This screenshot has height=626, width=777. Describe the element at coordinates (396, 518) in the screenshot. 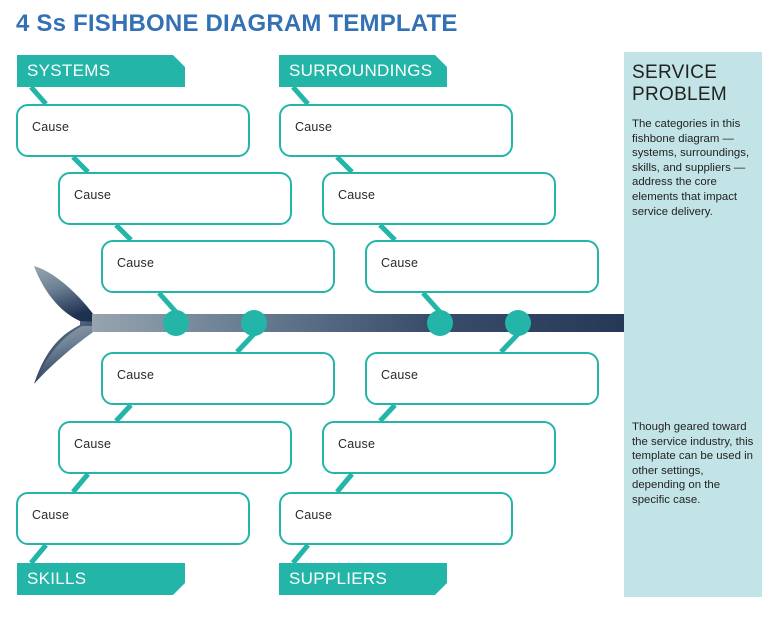

I see `cause-box-suppliers-3: Cause` at that location.